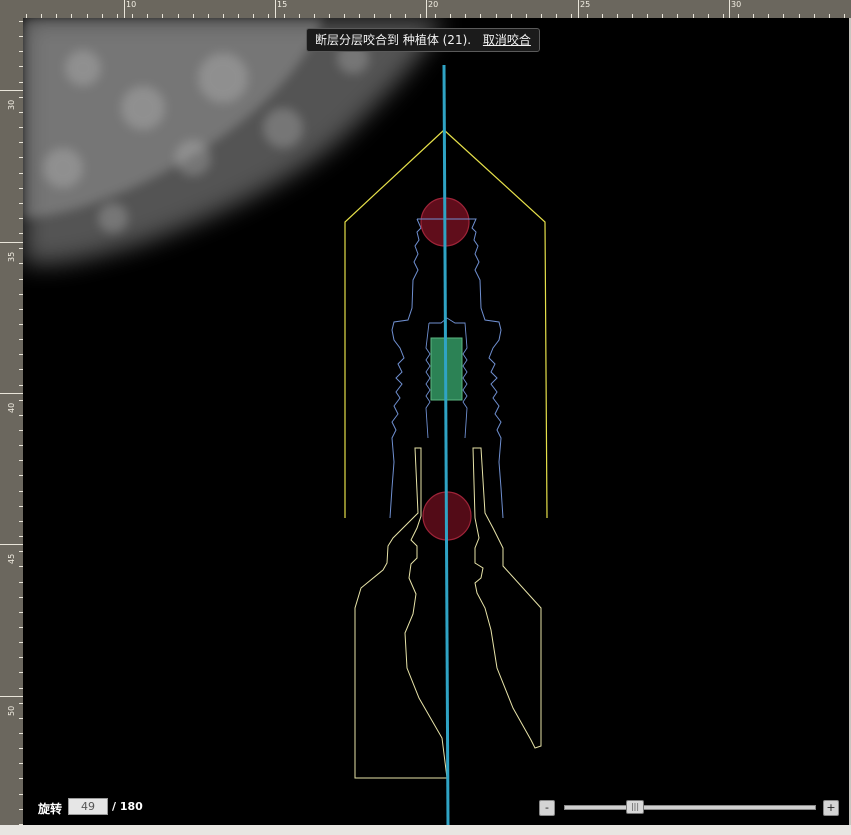 The height and width of the screenshot is (835, 851). What do you see at coordinates (690, 807) in the screenshot?
I see `zoom-slider-track` at bounding box center [690, 807].